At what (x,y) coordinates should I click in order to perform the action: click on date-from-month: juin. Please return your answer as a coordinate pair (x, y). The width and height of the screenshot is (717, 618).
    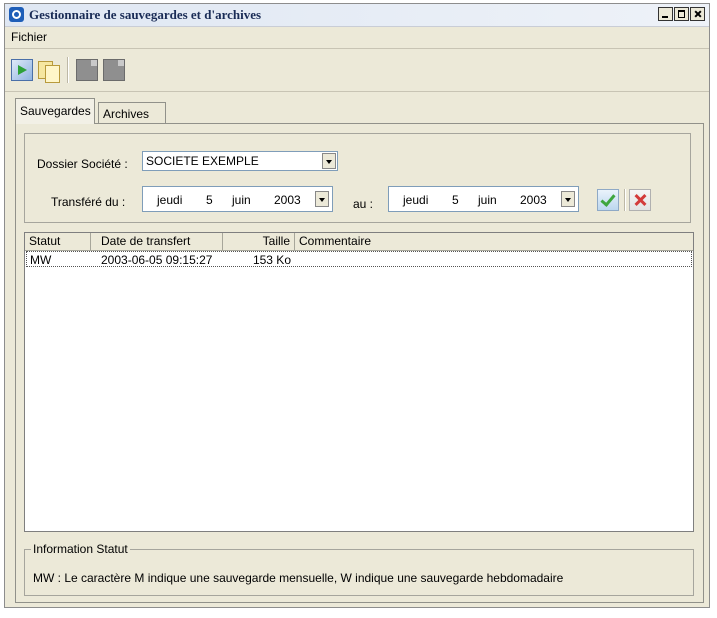
    Looking at the image, I should click on (241, 200).